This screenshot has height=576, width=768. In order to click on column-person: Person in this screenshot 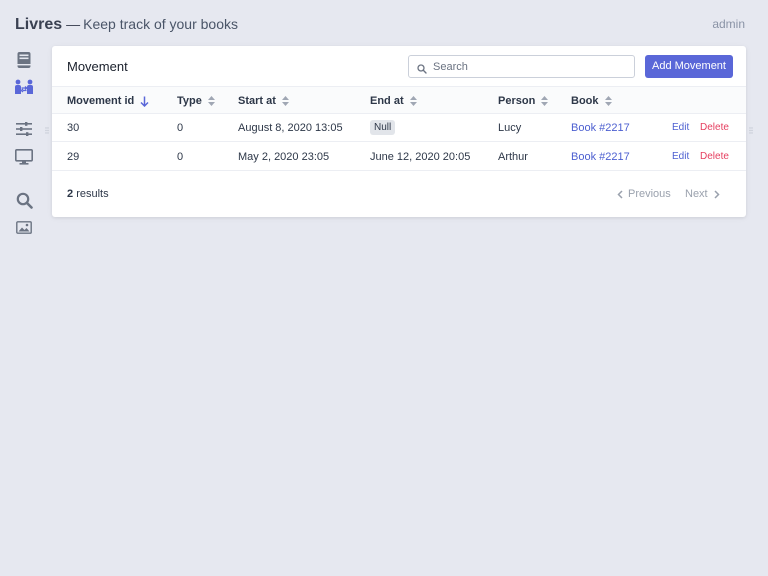, I will do `click(523, 101)`.